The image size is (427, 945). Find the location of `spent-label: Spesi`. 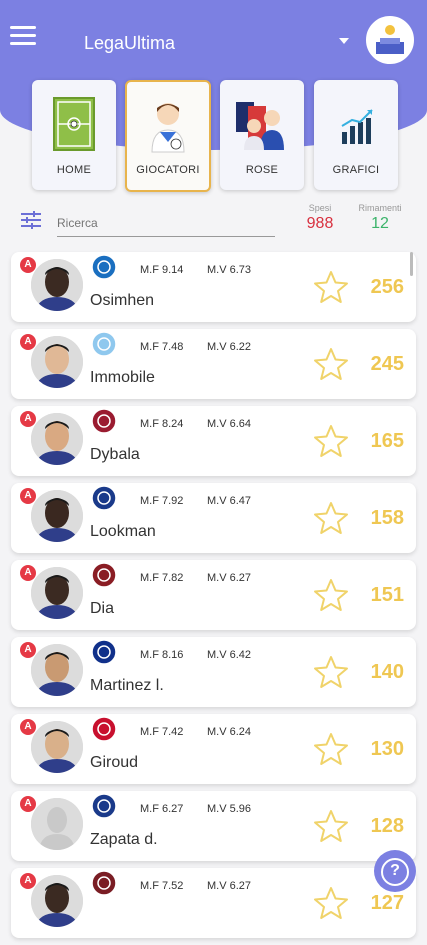

spent-label: Spesi is located at coordinates (320, 208).